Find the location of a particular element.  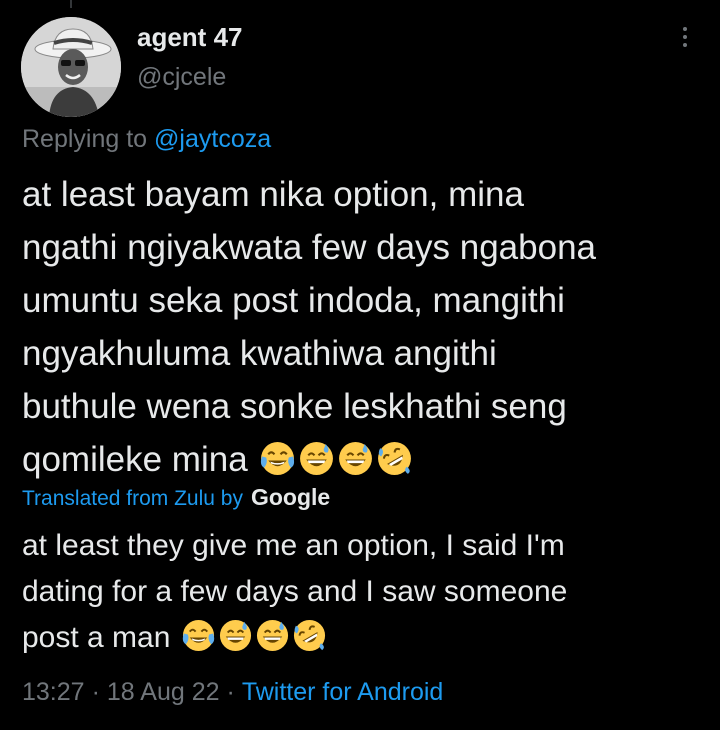

tweet-source-link: Twitter for Android is located at coordinates (342, 692).